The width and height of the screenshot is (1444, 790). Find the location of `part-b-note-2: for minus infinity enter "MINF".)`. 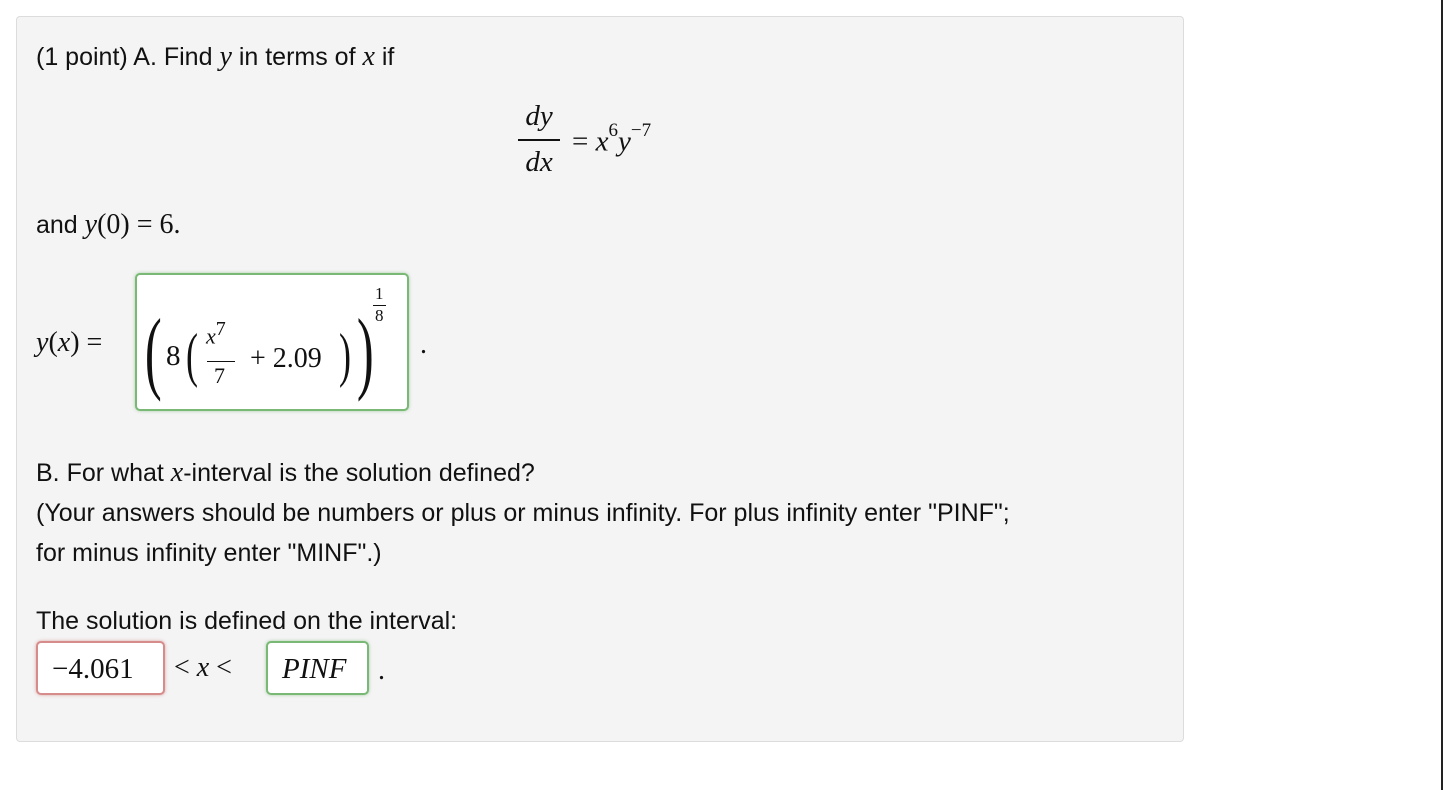

part-b-note-2: for minus infinity enter "MINF".) is located at coordinates (209, 553).